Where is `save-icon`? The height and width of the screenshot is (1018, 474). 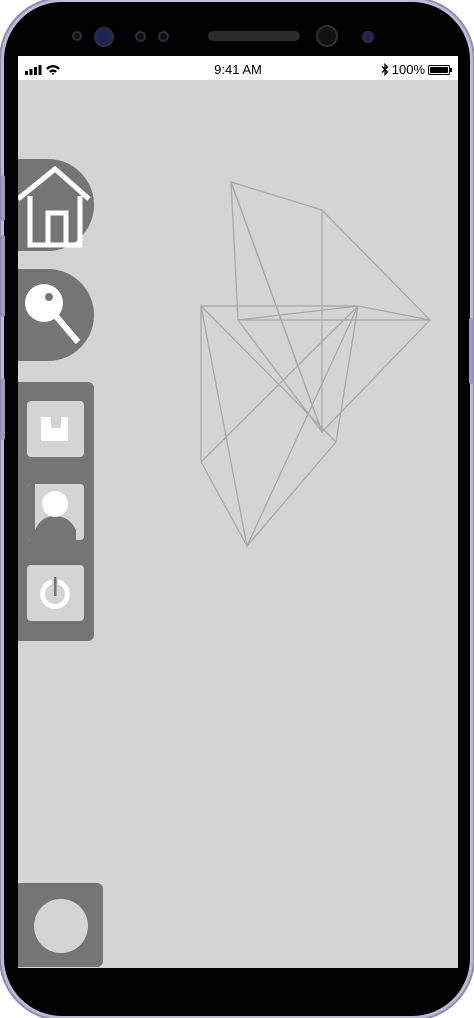 save-icon is located at coordinates (54, 429).